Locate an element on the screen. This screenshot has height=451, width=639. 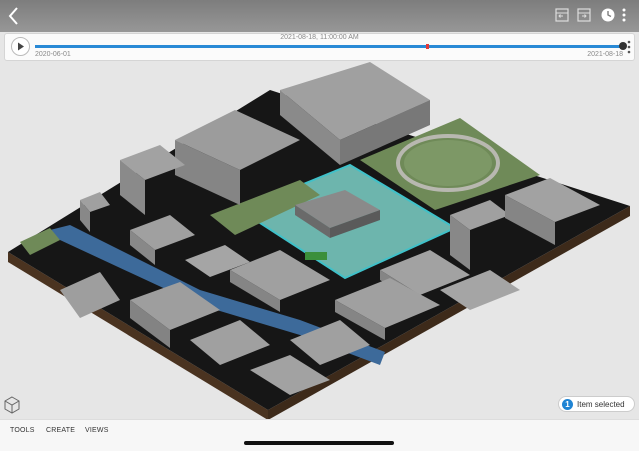
clock-button is located at coordinates (608, 15).